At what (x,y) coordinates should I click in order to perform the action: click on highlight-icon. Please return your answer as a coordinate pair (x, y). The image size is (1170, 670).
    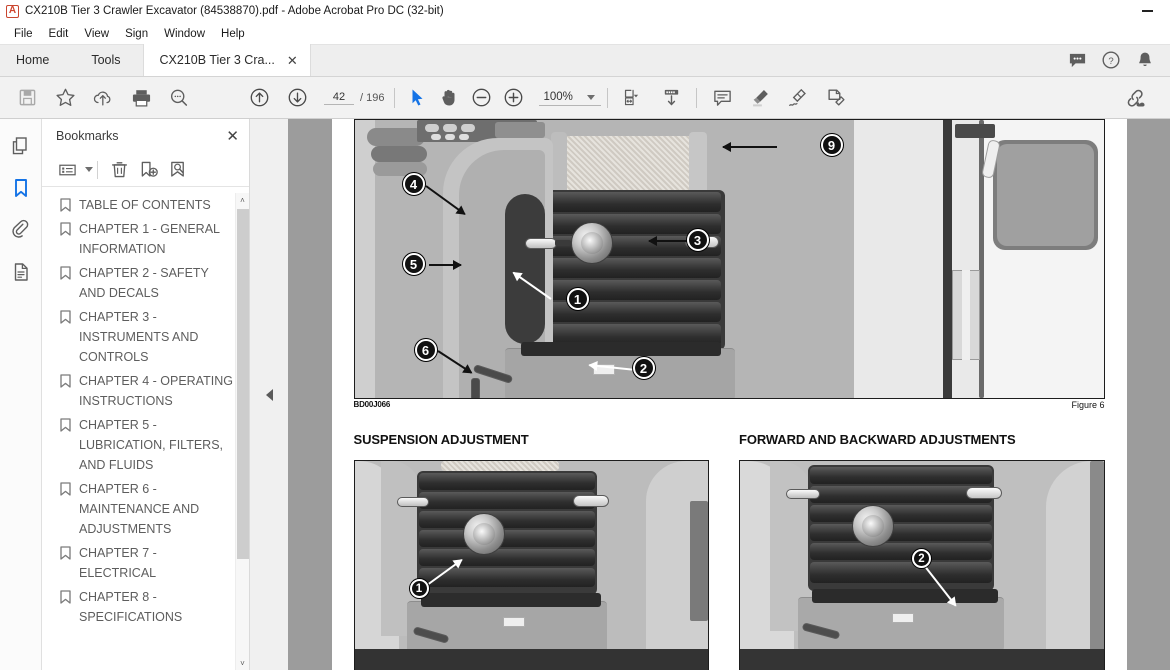
    Looking at the image, I should click on (760, 98).